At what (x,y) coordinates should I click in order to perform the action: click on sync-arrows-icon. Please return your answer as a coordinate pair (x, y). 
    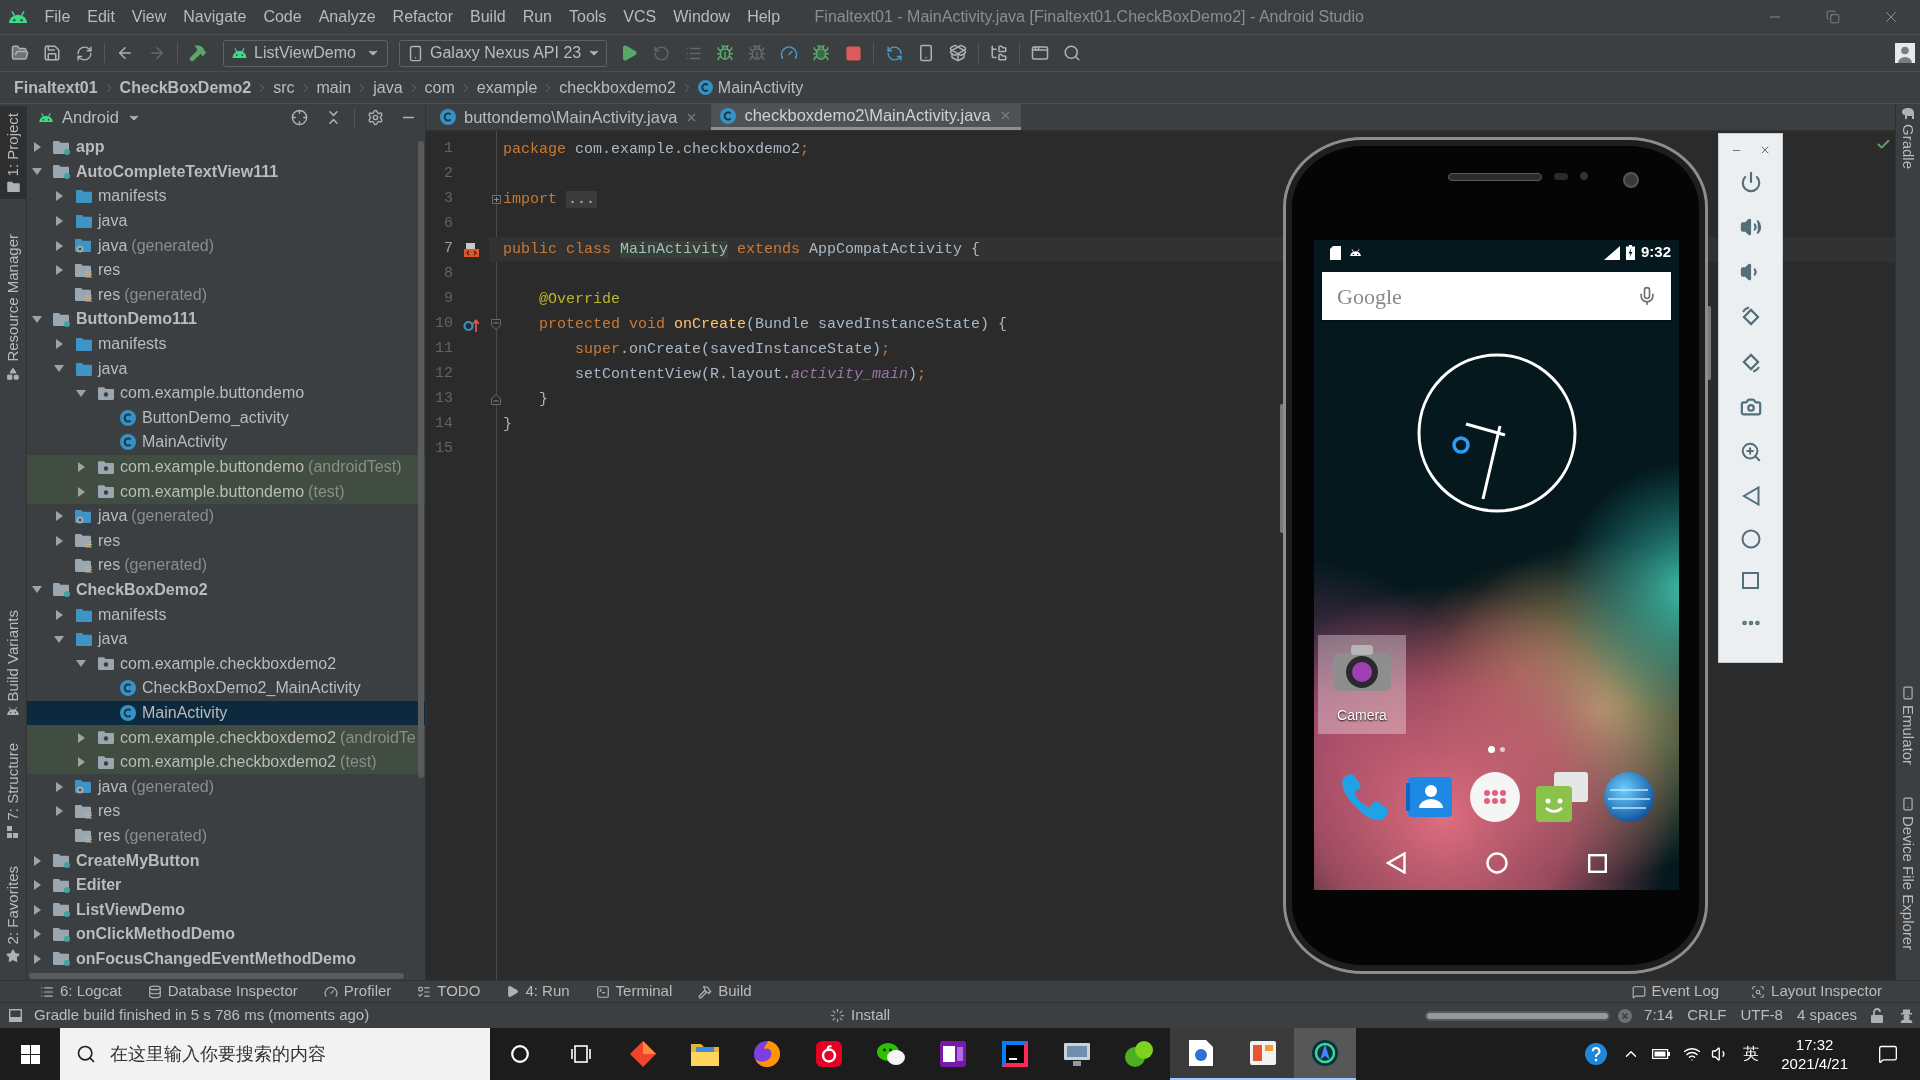
    Looking at the image, I should click on (894, 53).